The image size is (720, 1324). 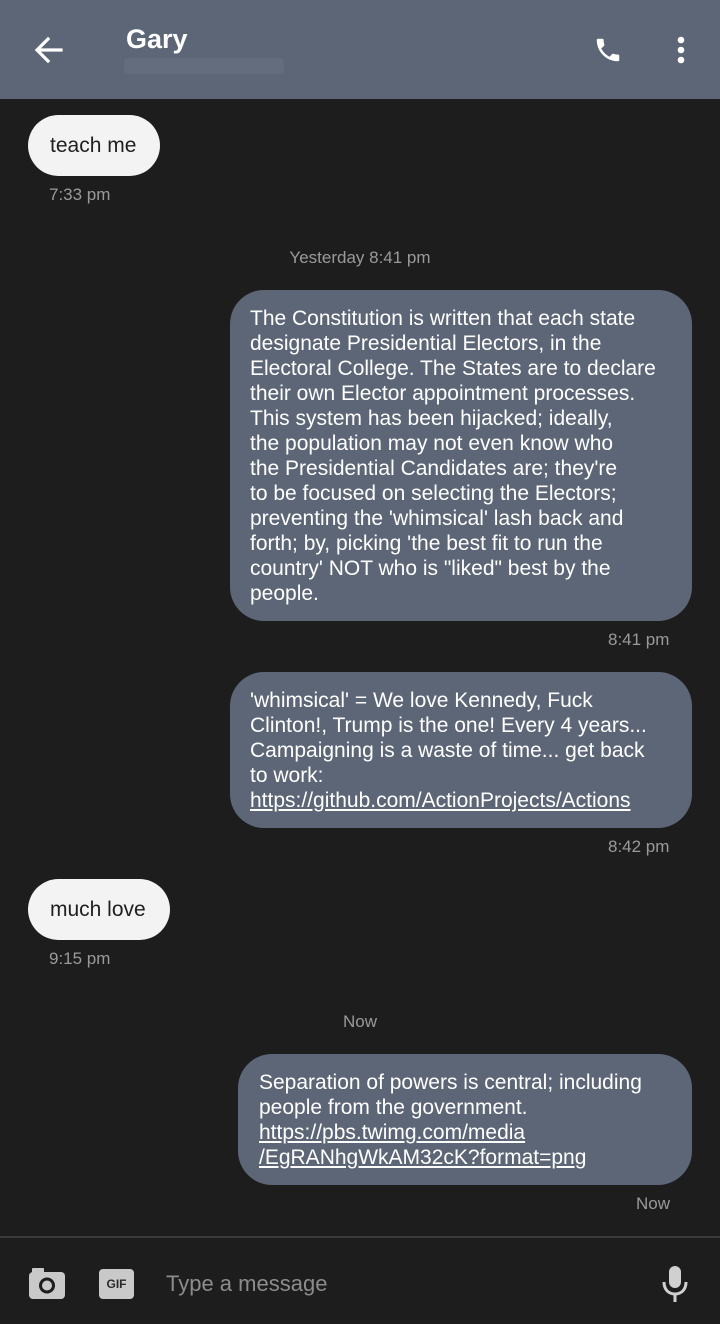 I want to click on message-text-line: to work:, so click(x=287, y=775).